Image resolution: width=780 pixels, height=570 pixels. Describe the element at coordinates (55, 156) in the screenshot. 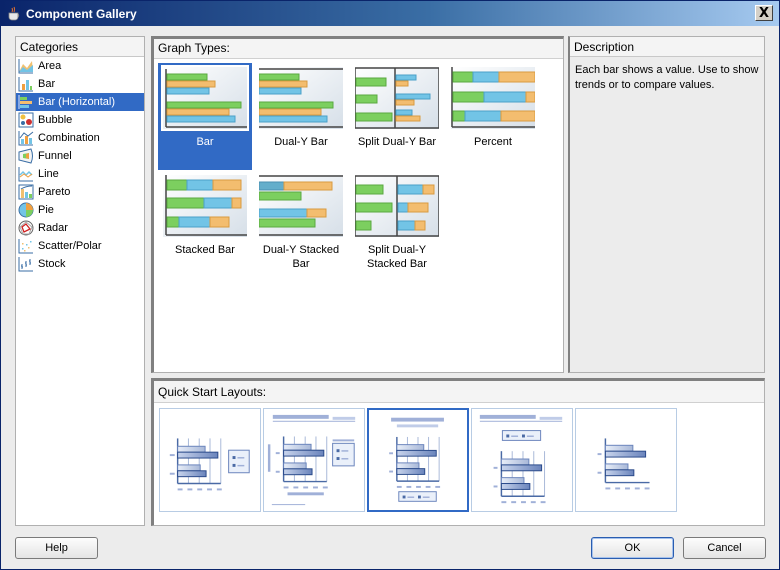

I see `category-label: Funnel` at that location.